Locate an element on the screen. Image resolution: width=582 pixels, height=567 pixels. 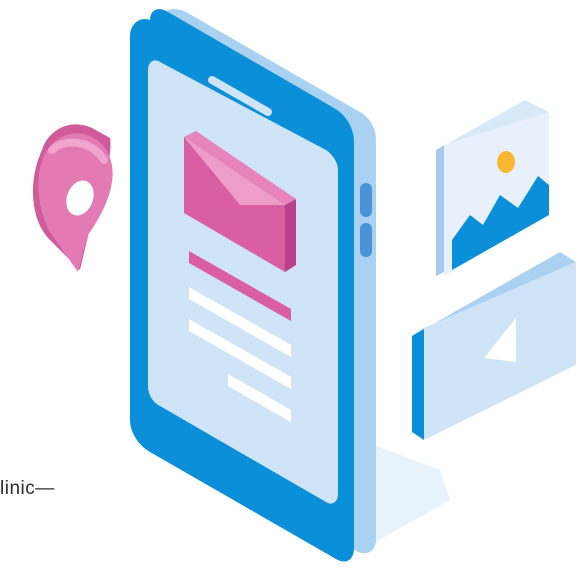
phone-button-lower is located at coordinates (366, 240).